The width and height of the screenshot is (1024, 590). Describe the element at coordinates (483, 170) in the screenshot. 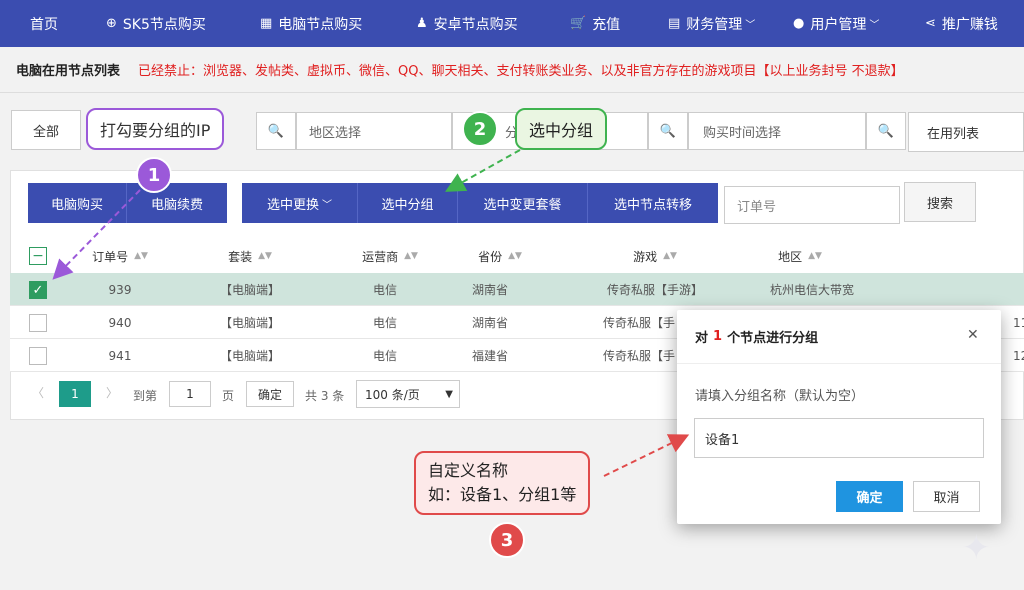

I see `arrow-step2` at that location.